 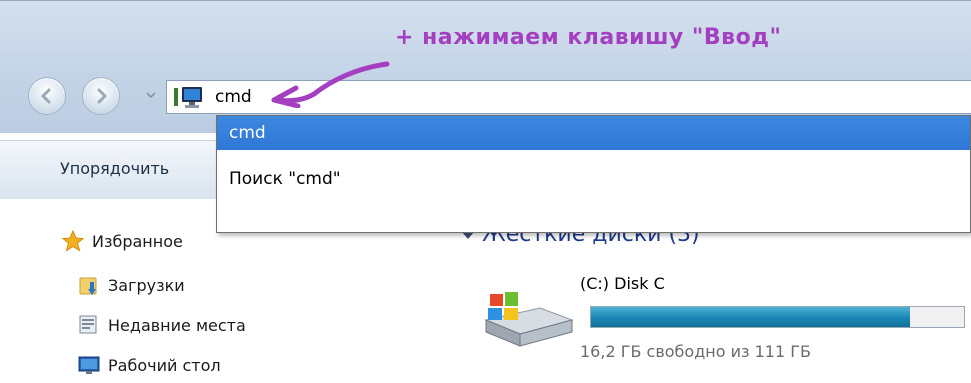 I want to click on nav-item-recent-places: Недавние места, so click(x=162, y=325).